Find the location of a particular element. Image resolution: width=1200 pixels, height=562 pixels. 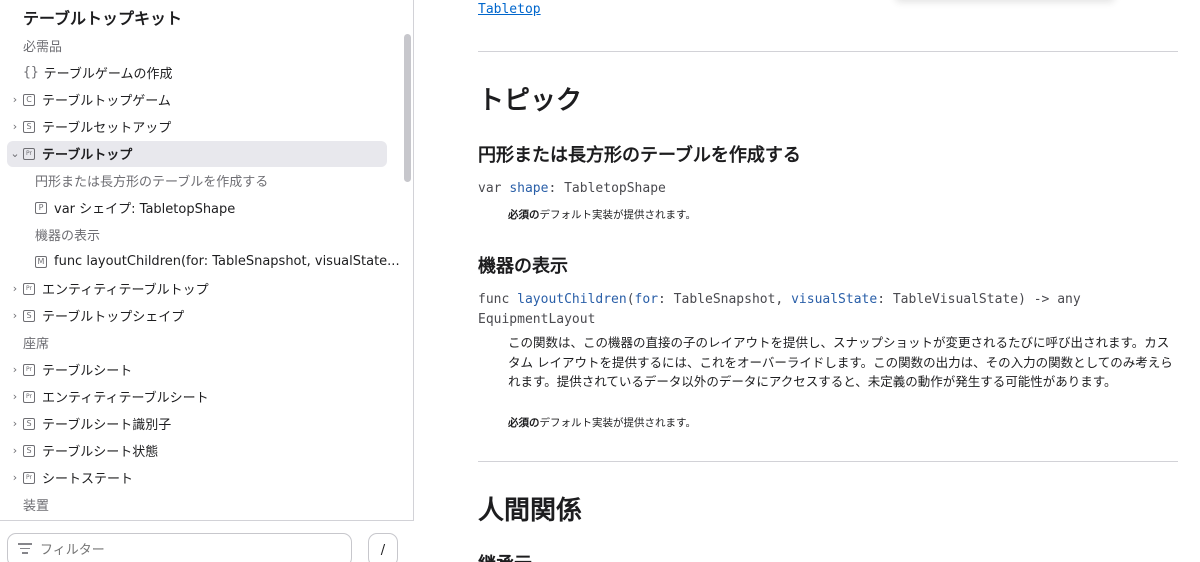

topics-heading: トピック is located at coordinates (530, 101).